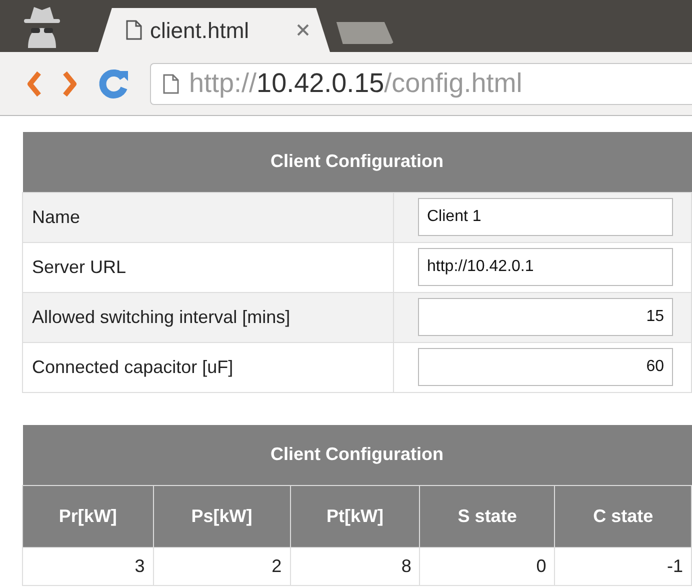 The width and height of the screenshot is (692, 587). I want to click on row-label: Name, so click(208, 217).